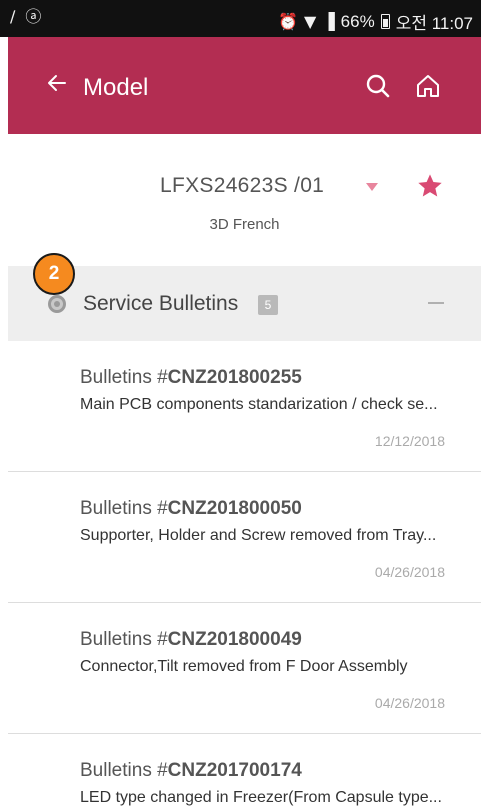 Image resolution: width=481 pixels, height=808 pixels. I want to click on bulletin-heading: Bulletins #CNZ201700174, so click(191, 770).